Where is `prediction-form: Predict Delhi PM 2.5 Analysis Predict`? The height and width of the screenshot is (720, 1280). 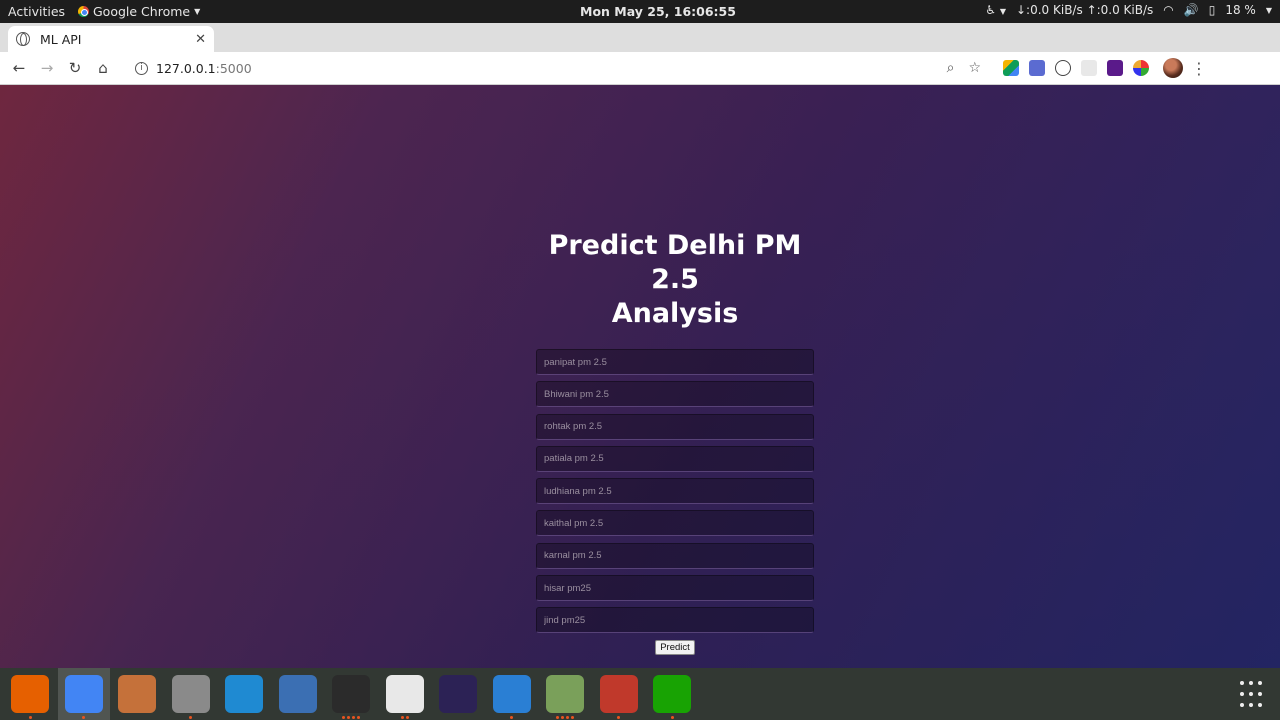 prediction-form: Predict Delhi PM 2.5 Analysis Predict is located at coordinates (675, 442).